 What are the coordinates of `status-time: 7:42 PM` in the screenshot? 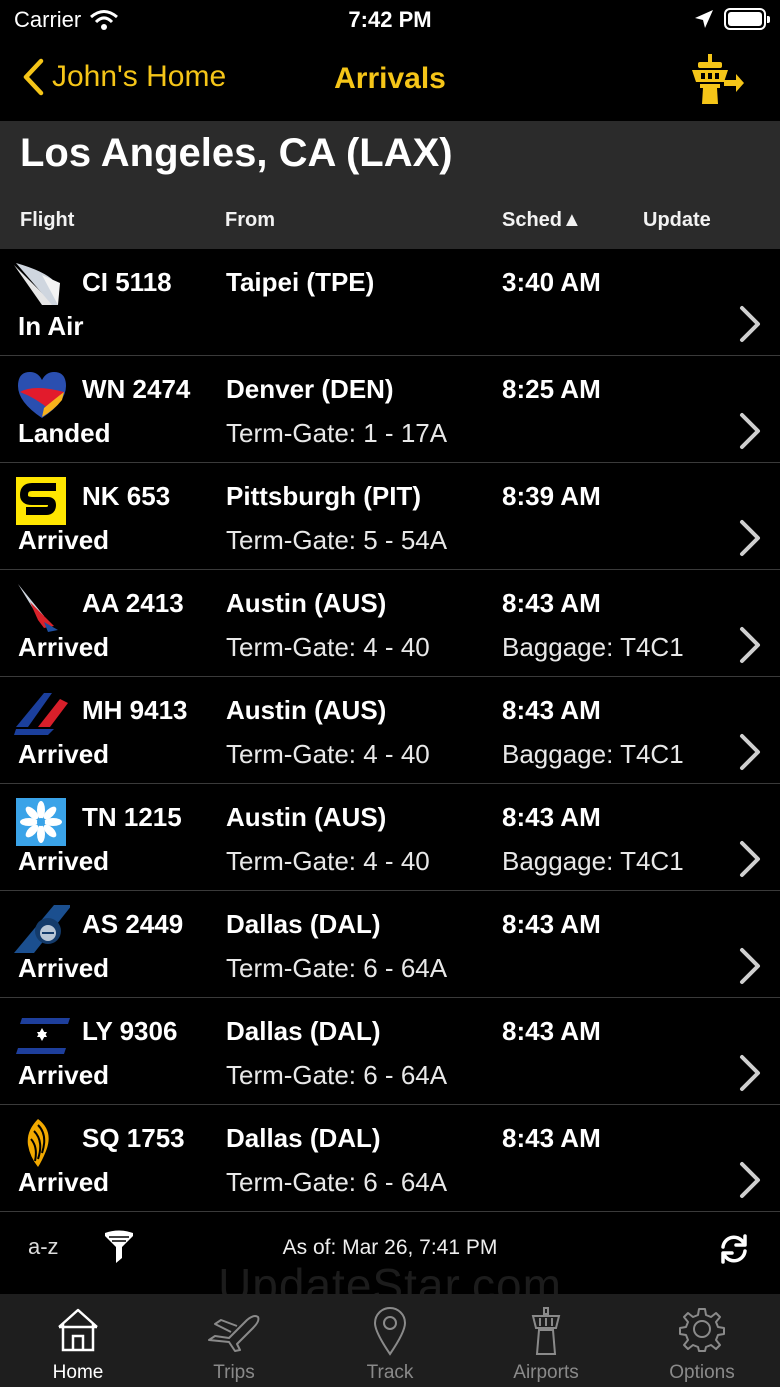 It's located at (390, 19).